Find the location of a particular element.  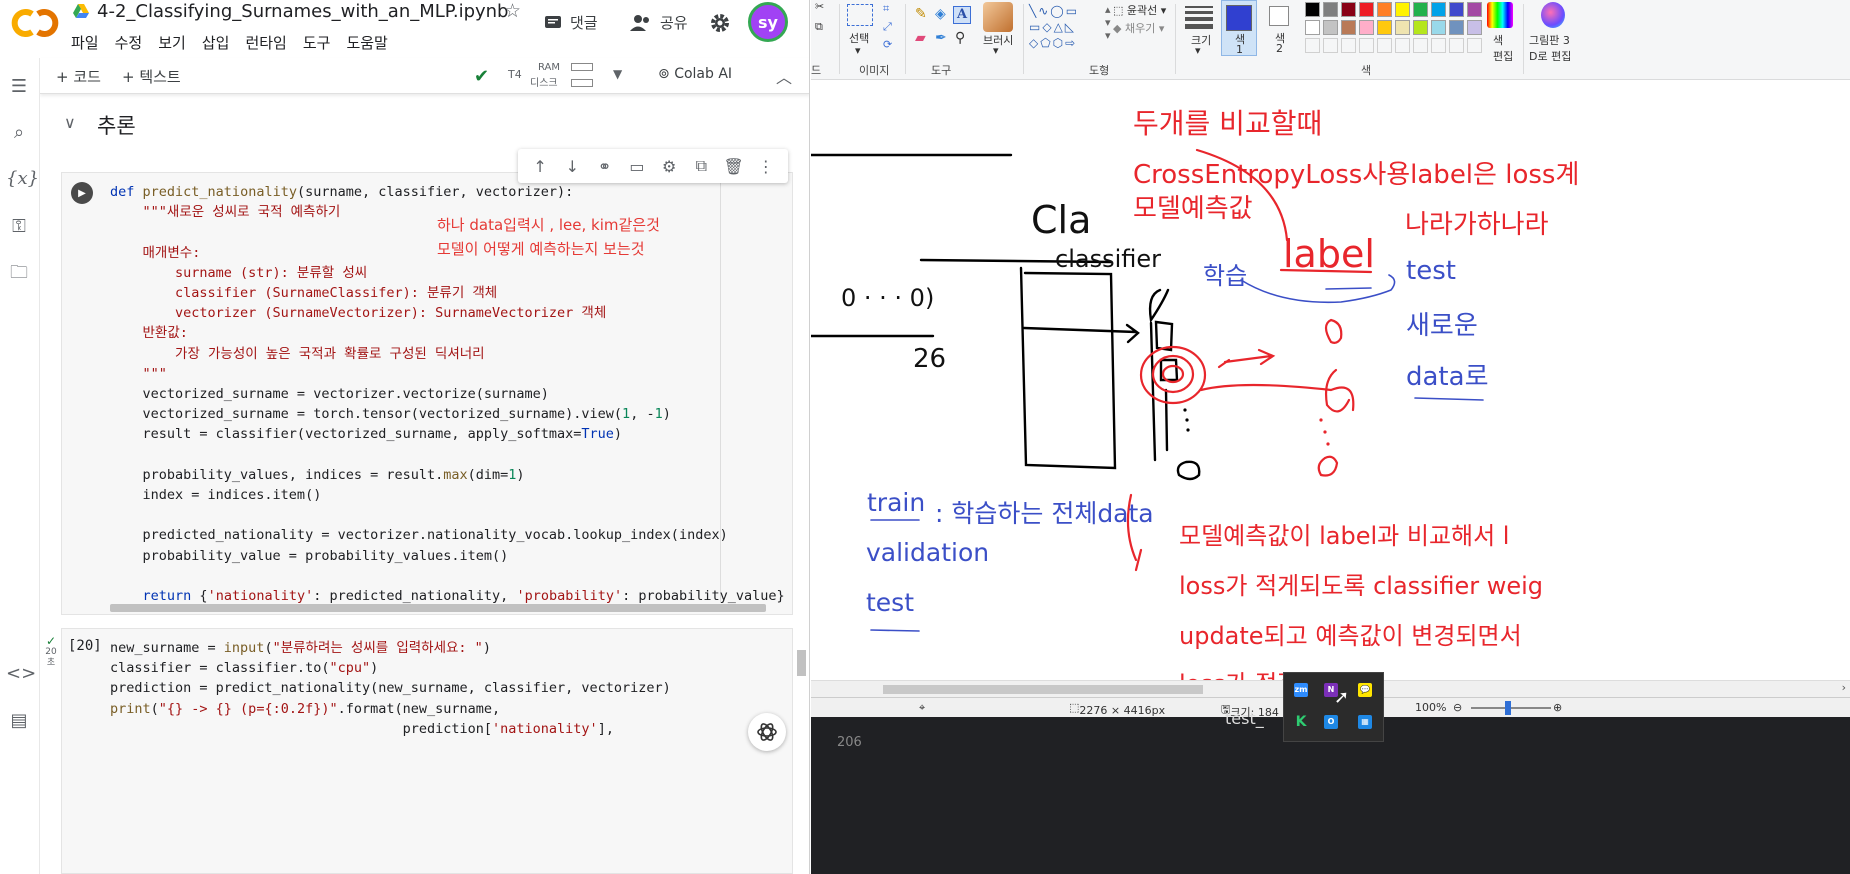

paint3d-icon is located at coordinates (1553, 15).